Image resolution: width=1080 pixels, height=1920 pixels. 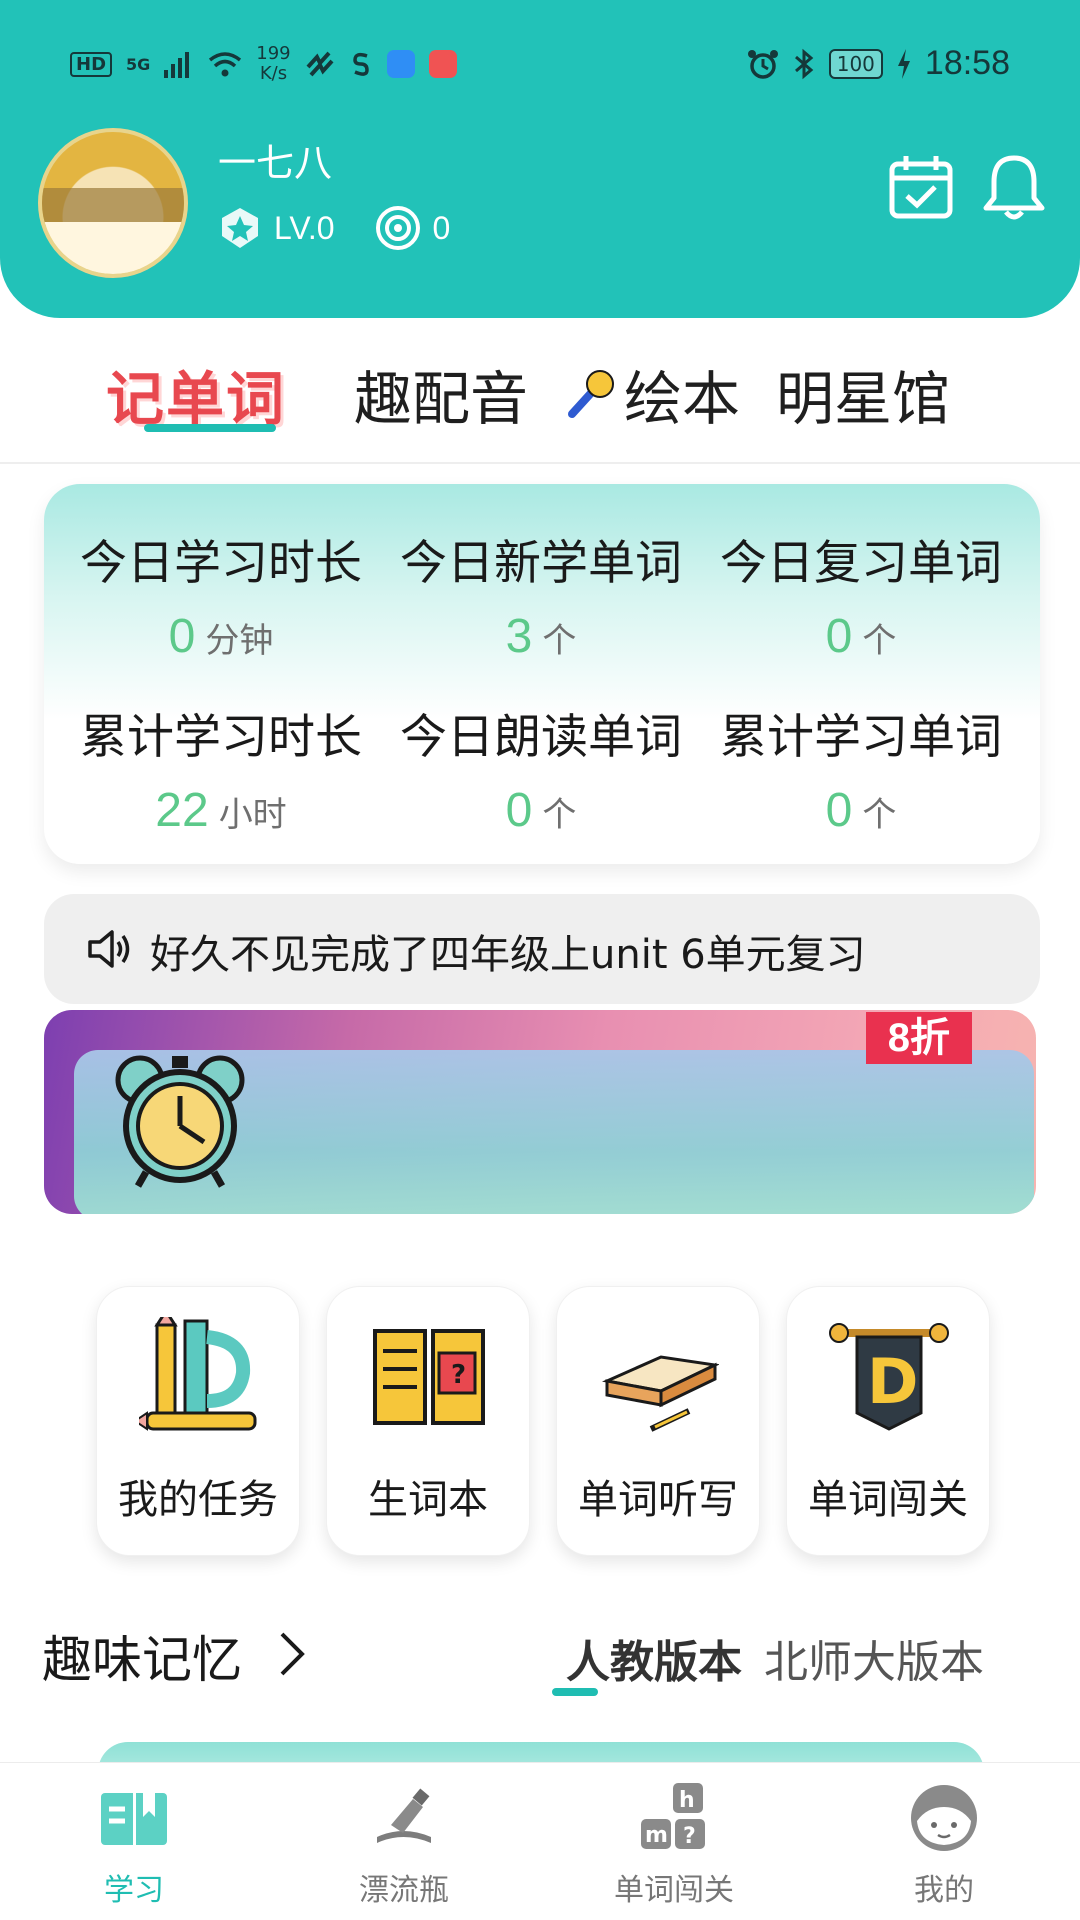 I want to click on stat-today-review-words: 今日复习单词 0个, so click(x=861, y=594).